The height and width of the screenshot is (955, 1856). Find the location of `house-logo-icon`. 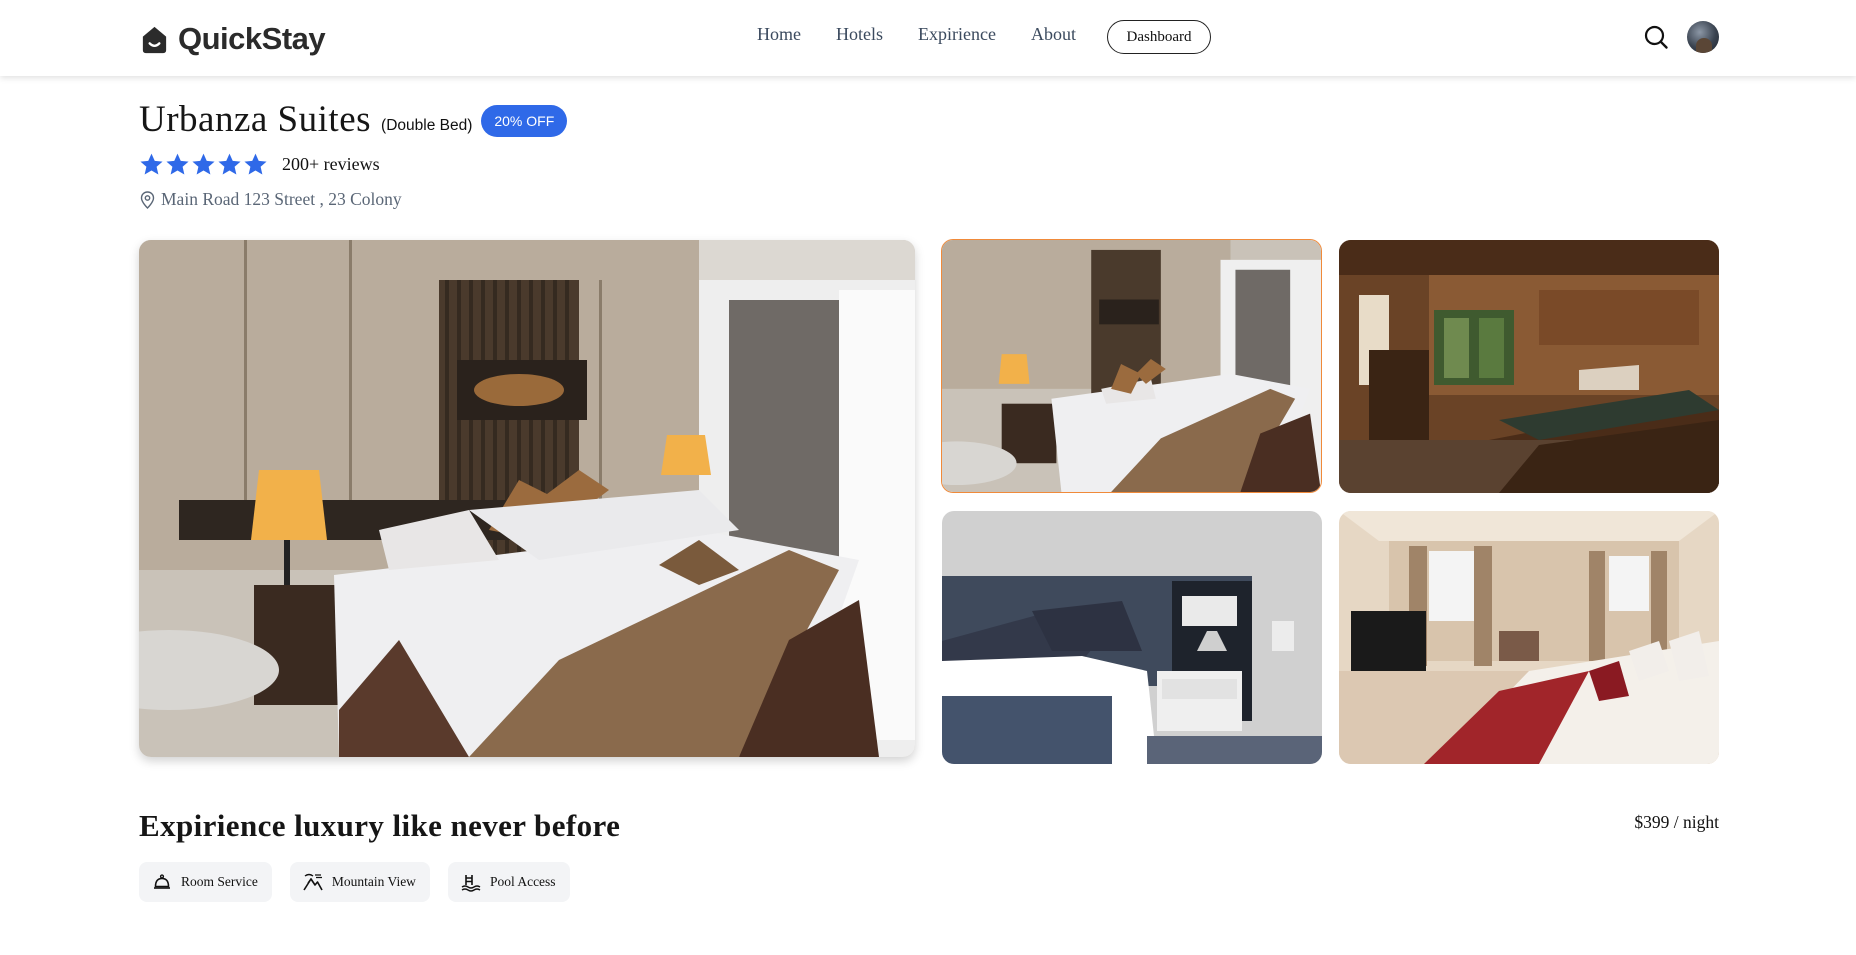

house-logo-icon is located at coordinates (154, 39).